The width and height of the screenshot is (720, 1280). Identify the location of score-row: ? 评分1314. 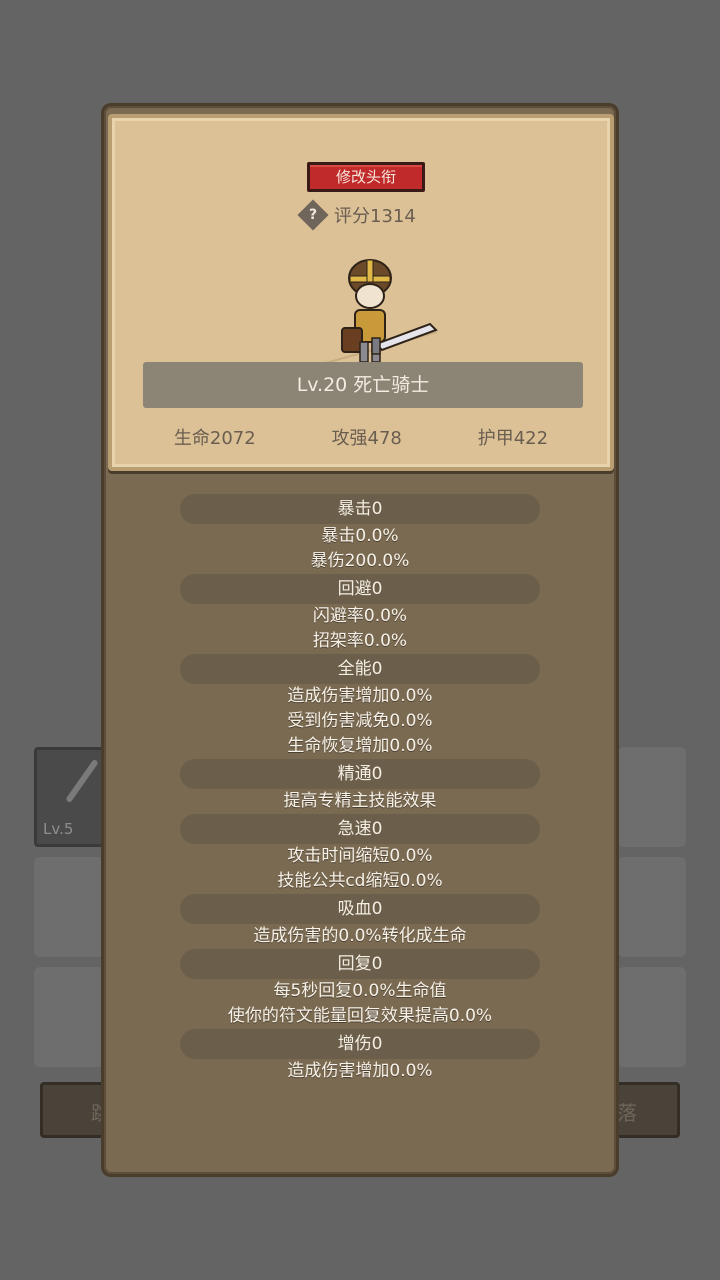
(356, 215).